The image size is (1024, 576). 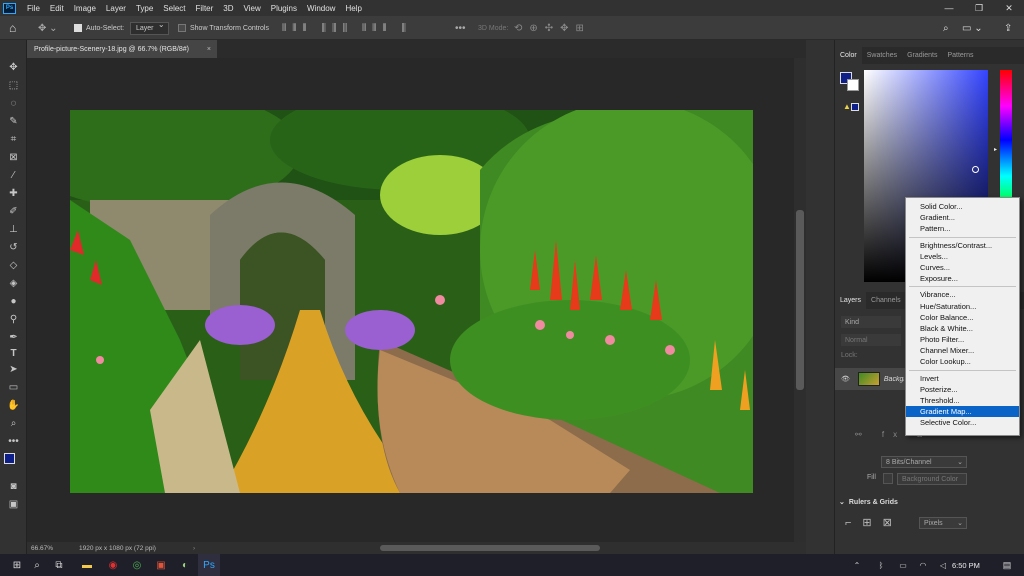 I want to click on volume-icon: ◁, so click(x=943, y=565).